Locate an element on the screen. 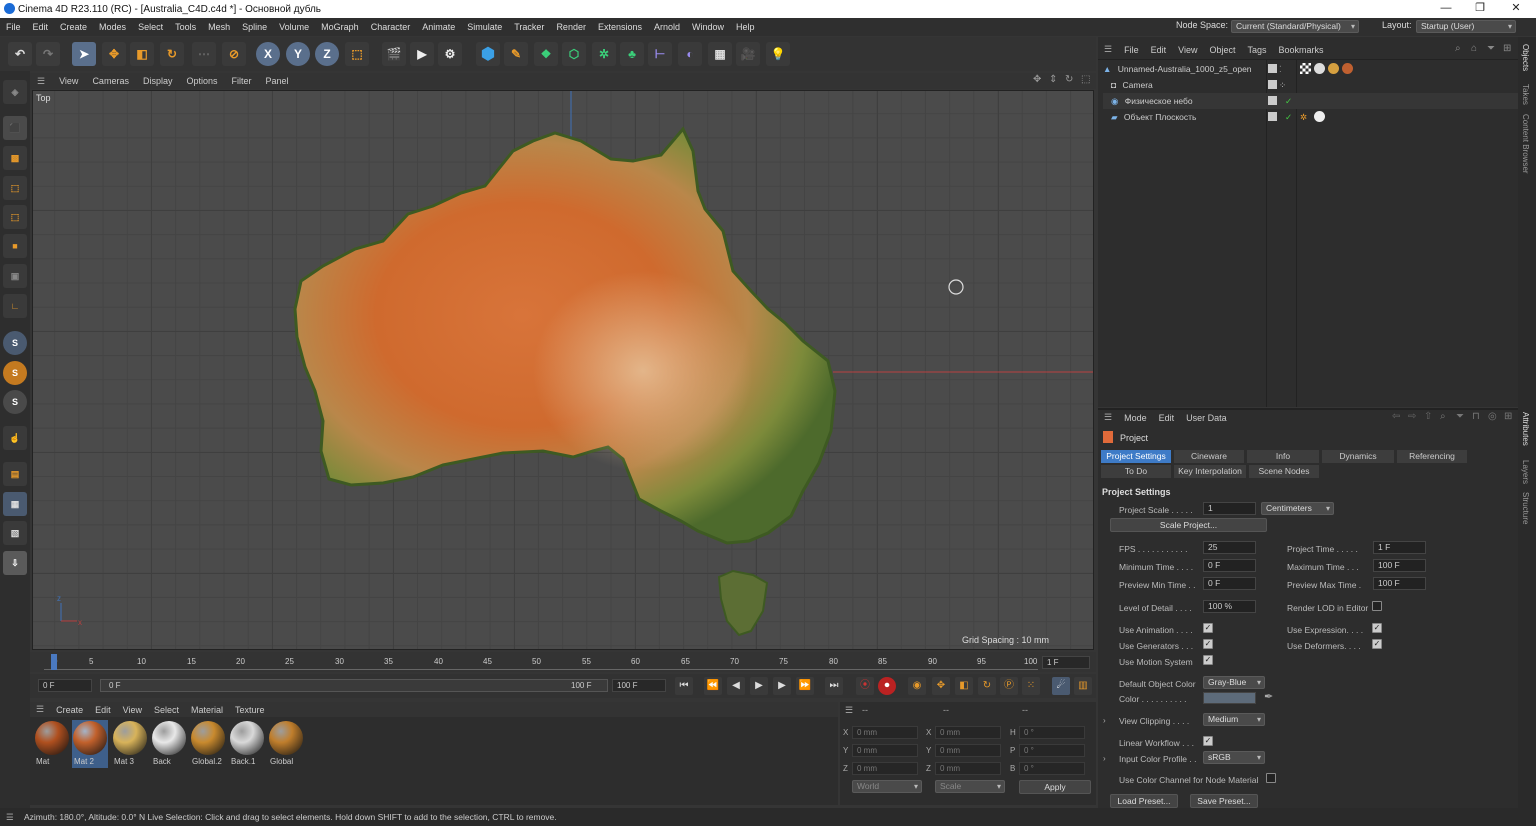 This screenshot has width=1536, height=826. axis-y-icon: Y is located at coordinates (298, 54).